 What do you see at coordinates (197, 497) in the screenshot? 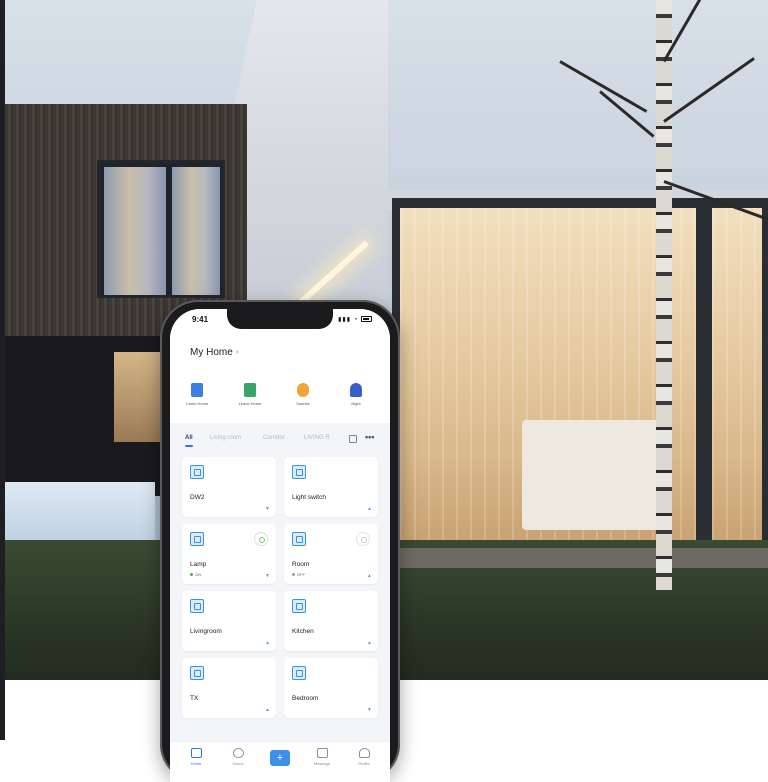
I see `device-name: DW2` at bounding box center [197, 497].